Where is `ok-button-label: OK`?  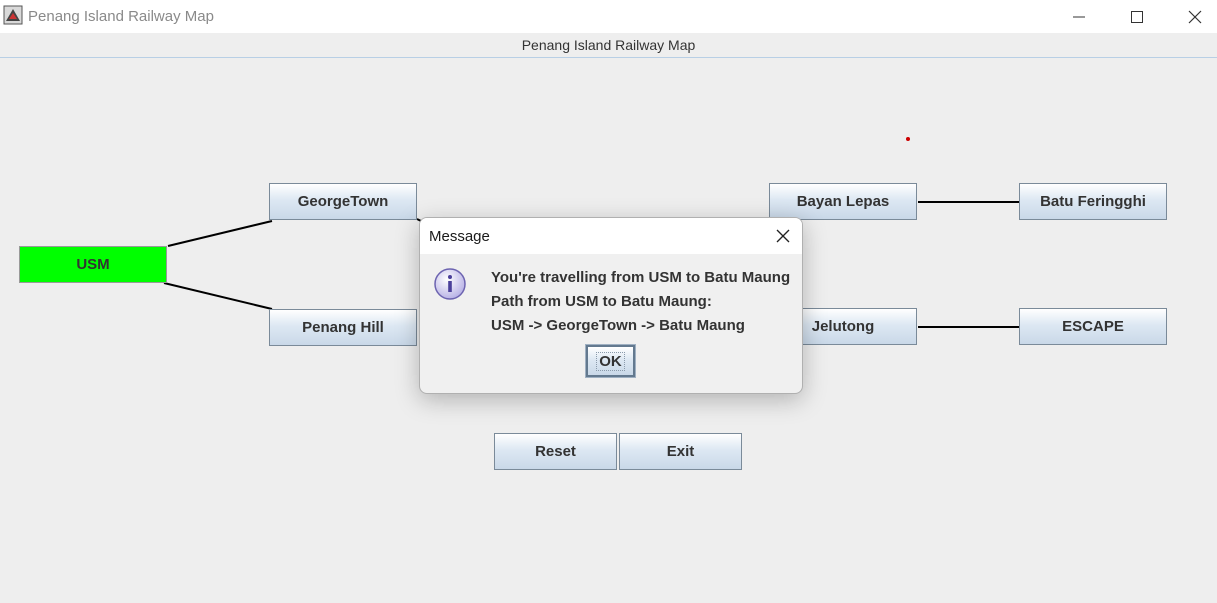 ok-button-label: OK is located at coordinates (610, 361).